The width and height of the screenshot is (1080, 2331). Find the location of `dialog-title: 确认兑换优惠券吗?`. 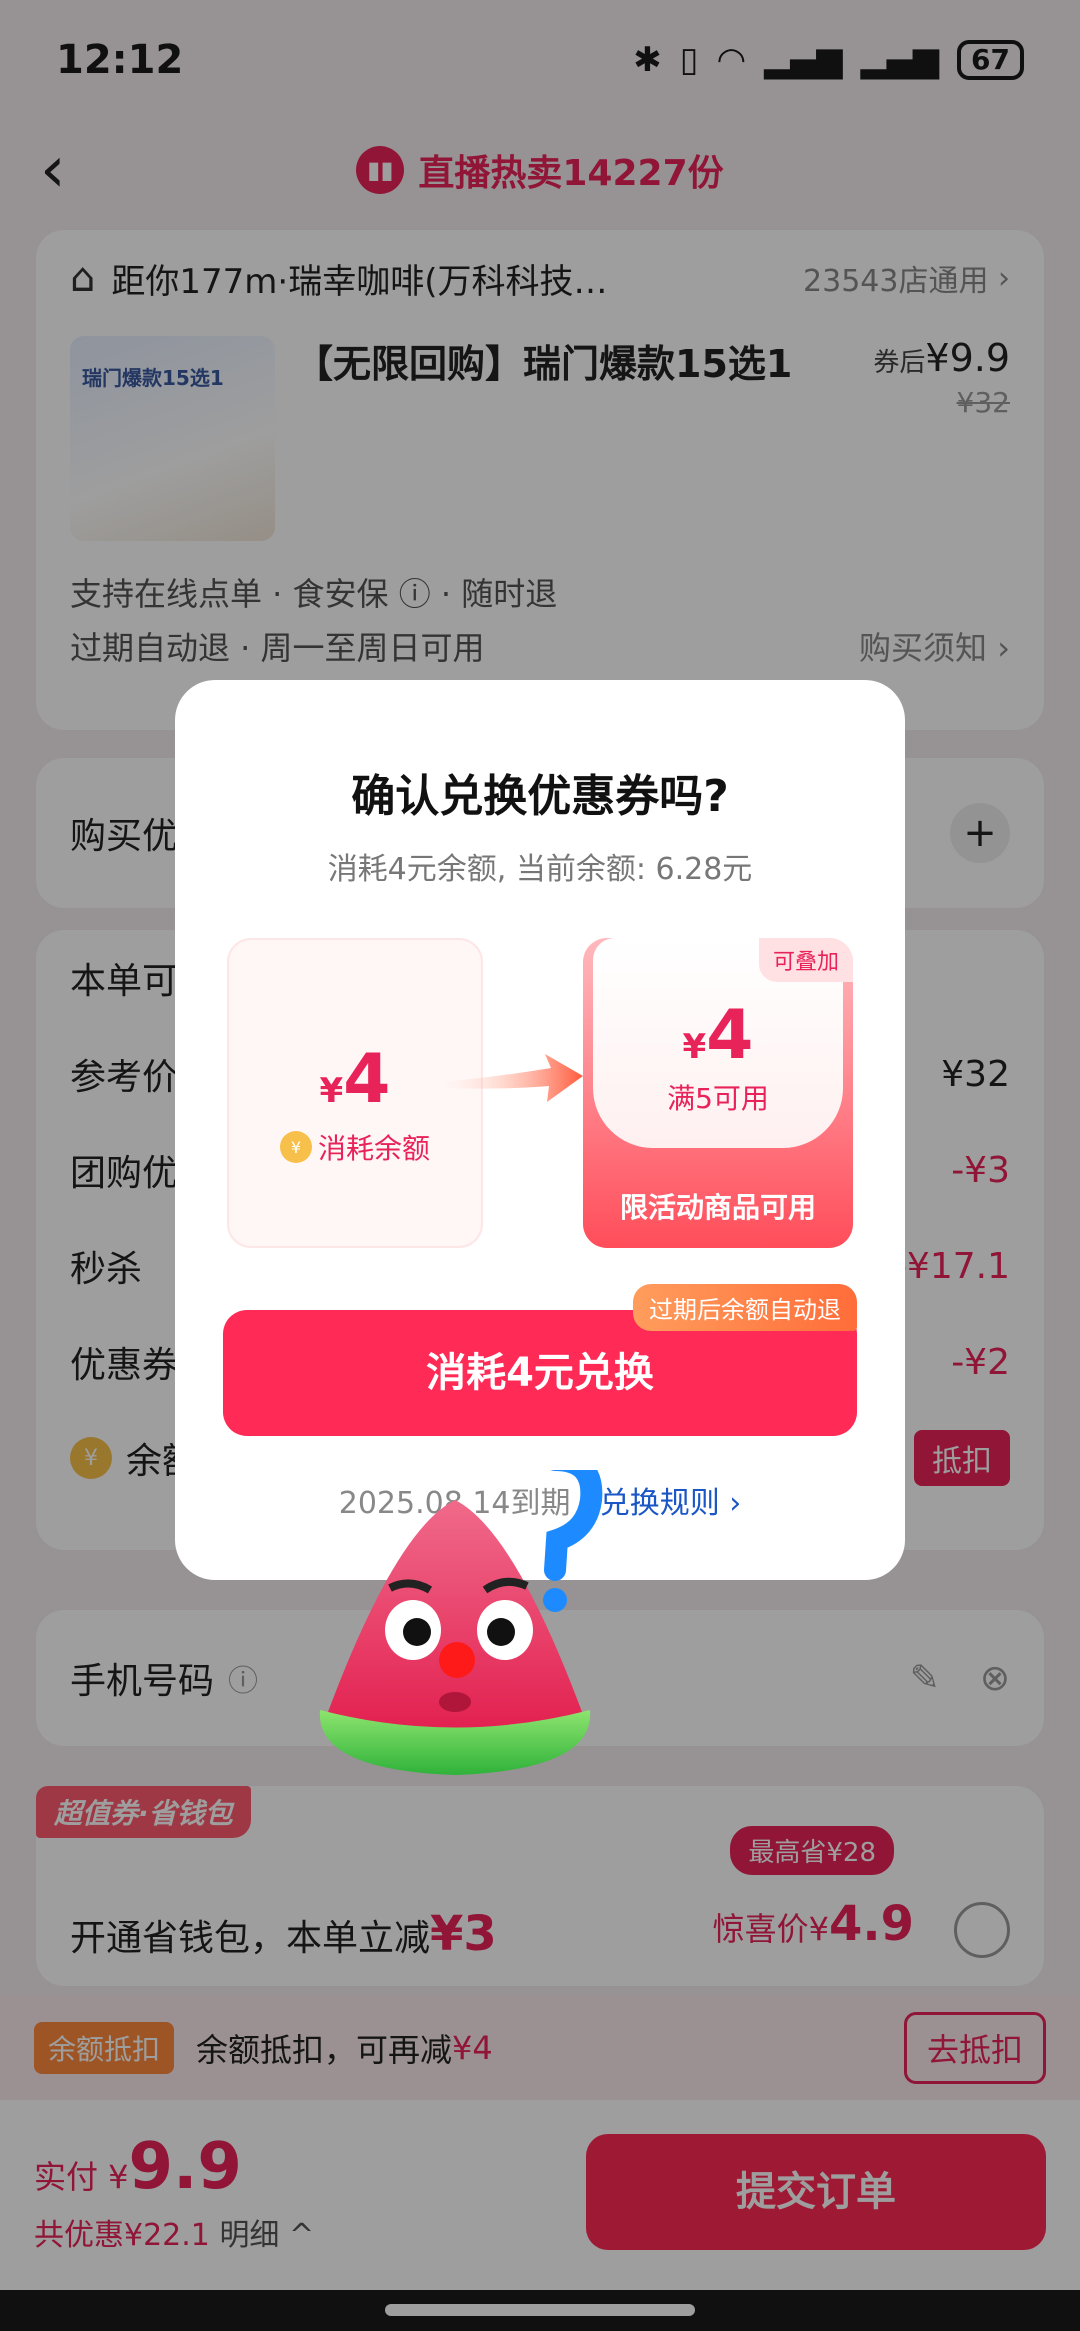

dialog-title: 确认兑换优惠券吗? is located at coordinates (540, 796).